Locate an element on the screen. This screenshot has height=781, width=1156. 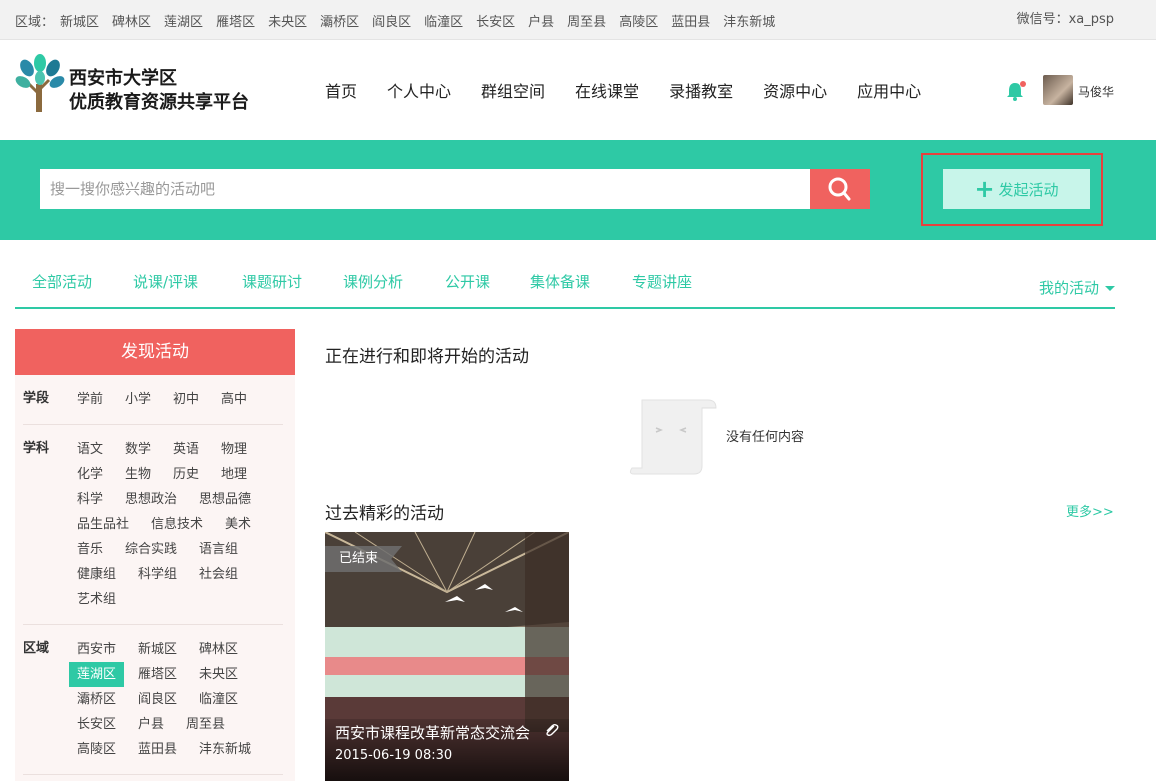
region-link: 户县 is located at coordinates (541, 20).